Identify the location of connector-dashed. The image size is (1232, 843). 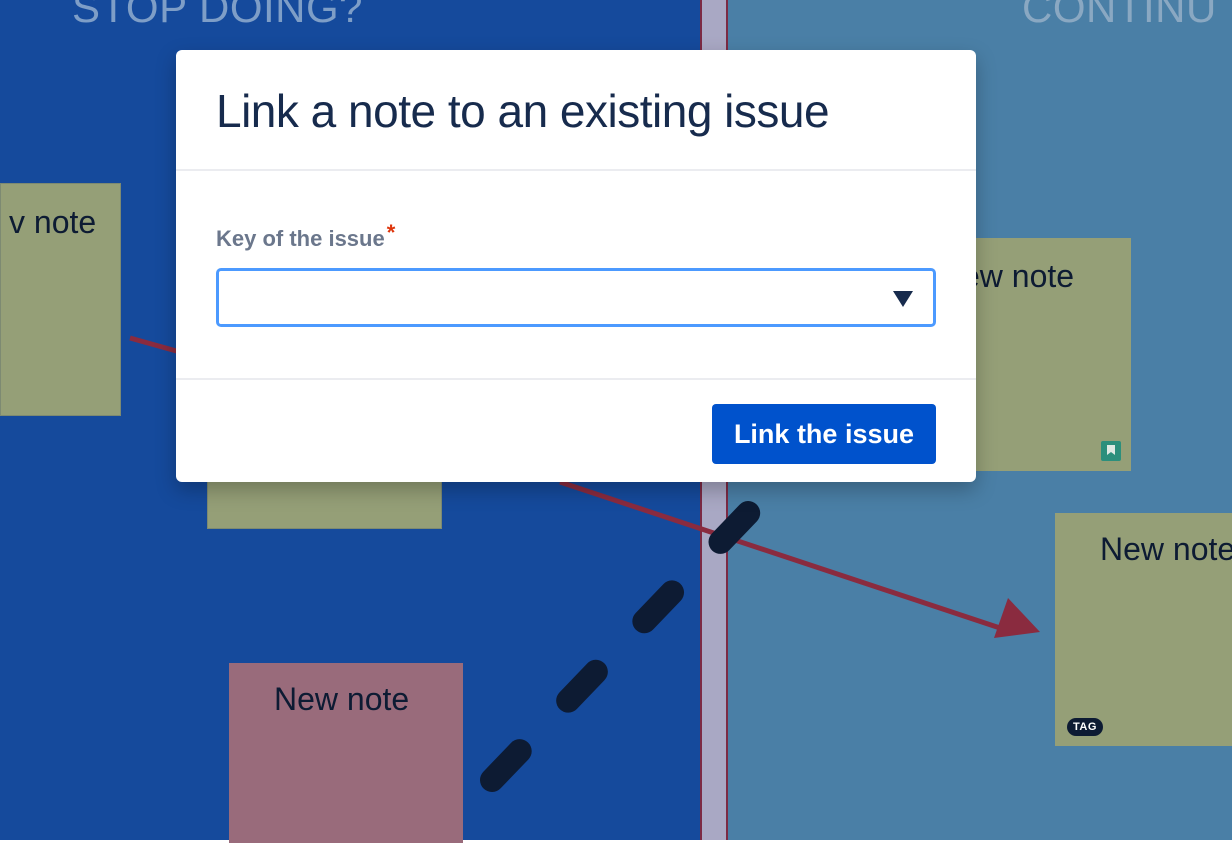
(635, 631).